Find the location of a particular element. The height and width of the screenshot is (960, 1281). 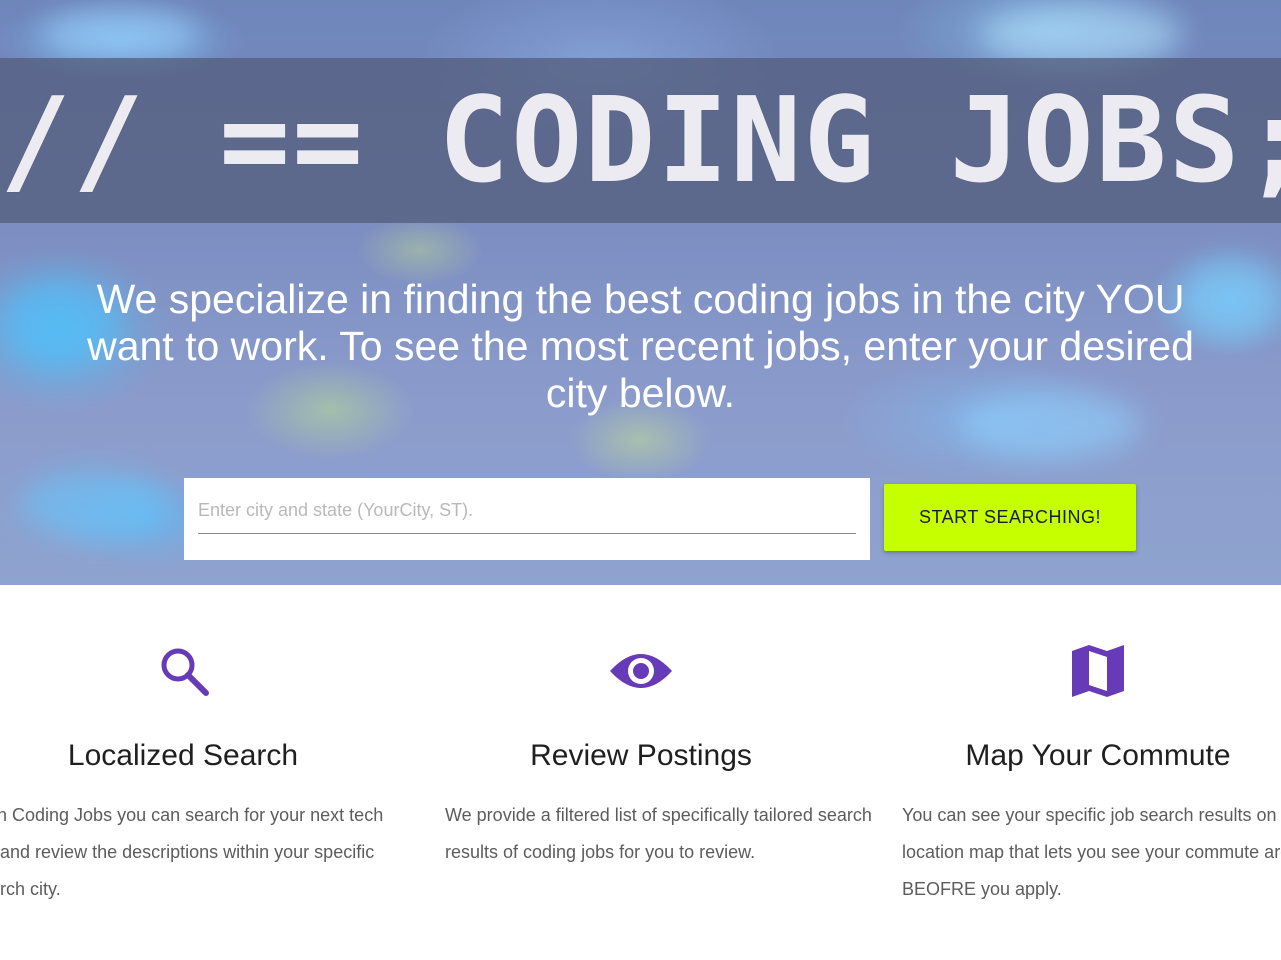

search-box is located at coordinates (527, 519).